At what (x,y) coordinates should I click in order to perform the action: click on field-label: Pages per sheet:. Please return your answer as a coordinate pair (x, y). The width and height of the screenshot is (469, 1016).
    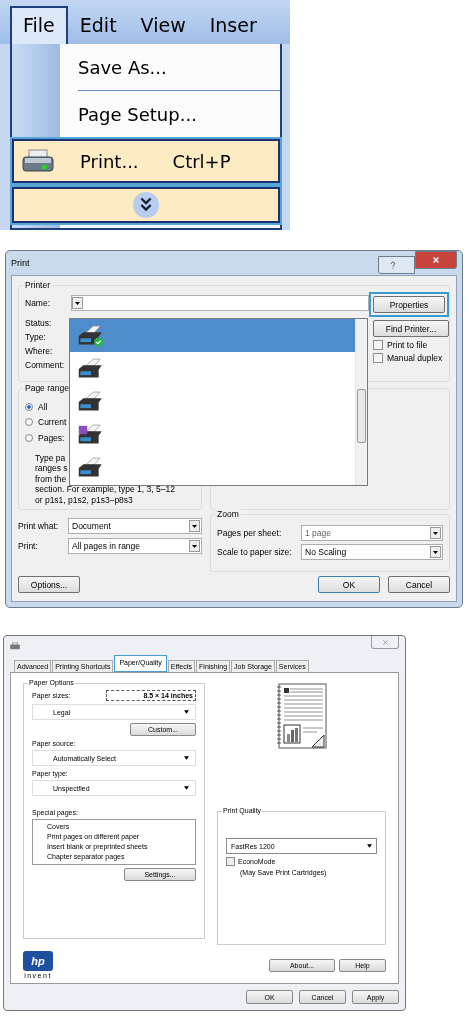
    Looking at the image, I should click on (250, 533).